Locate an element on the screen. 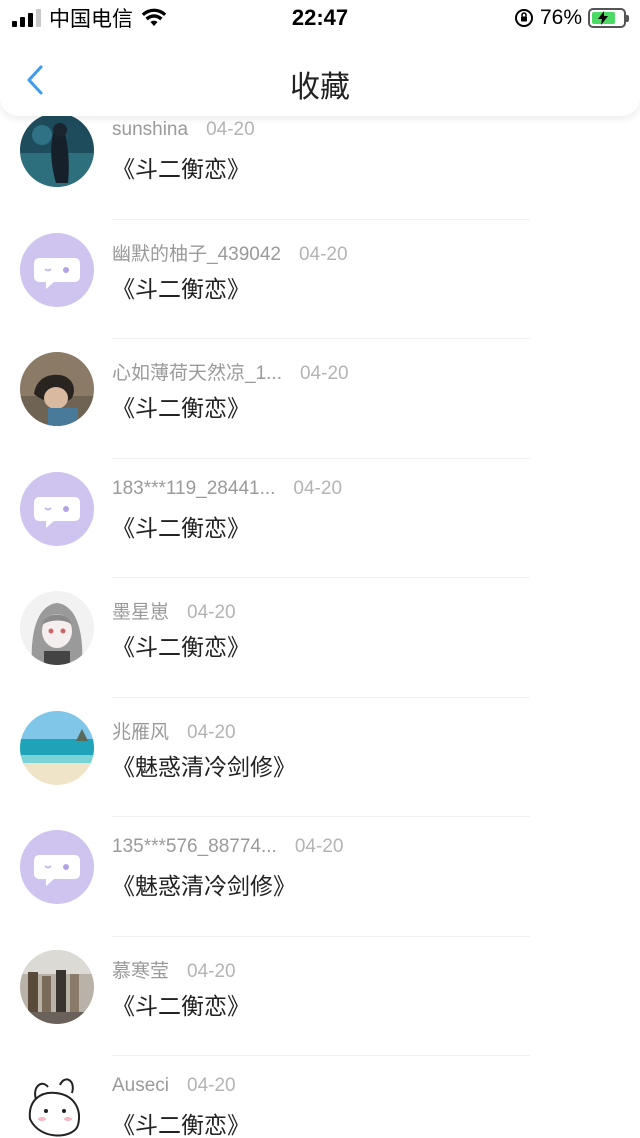  status-left: 中国电信 is located at coordinates (89, 18).